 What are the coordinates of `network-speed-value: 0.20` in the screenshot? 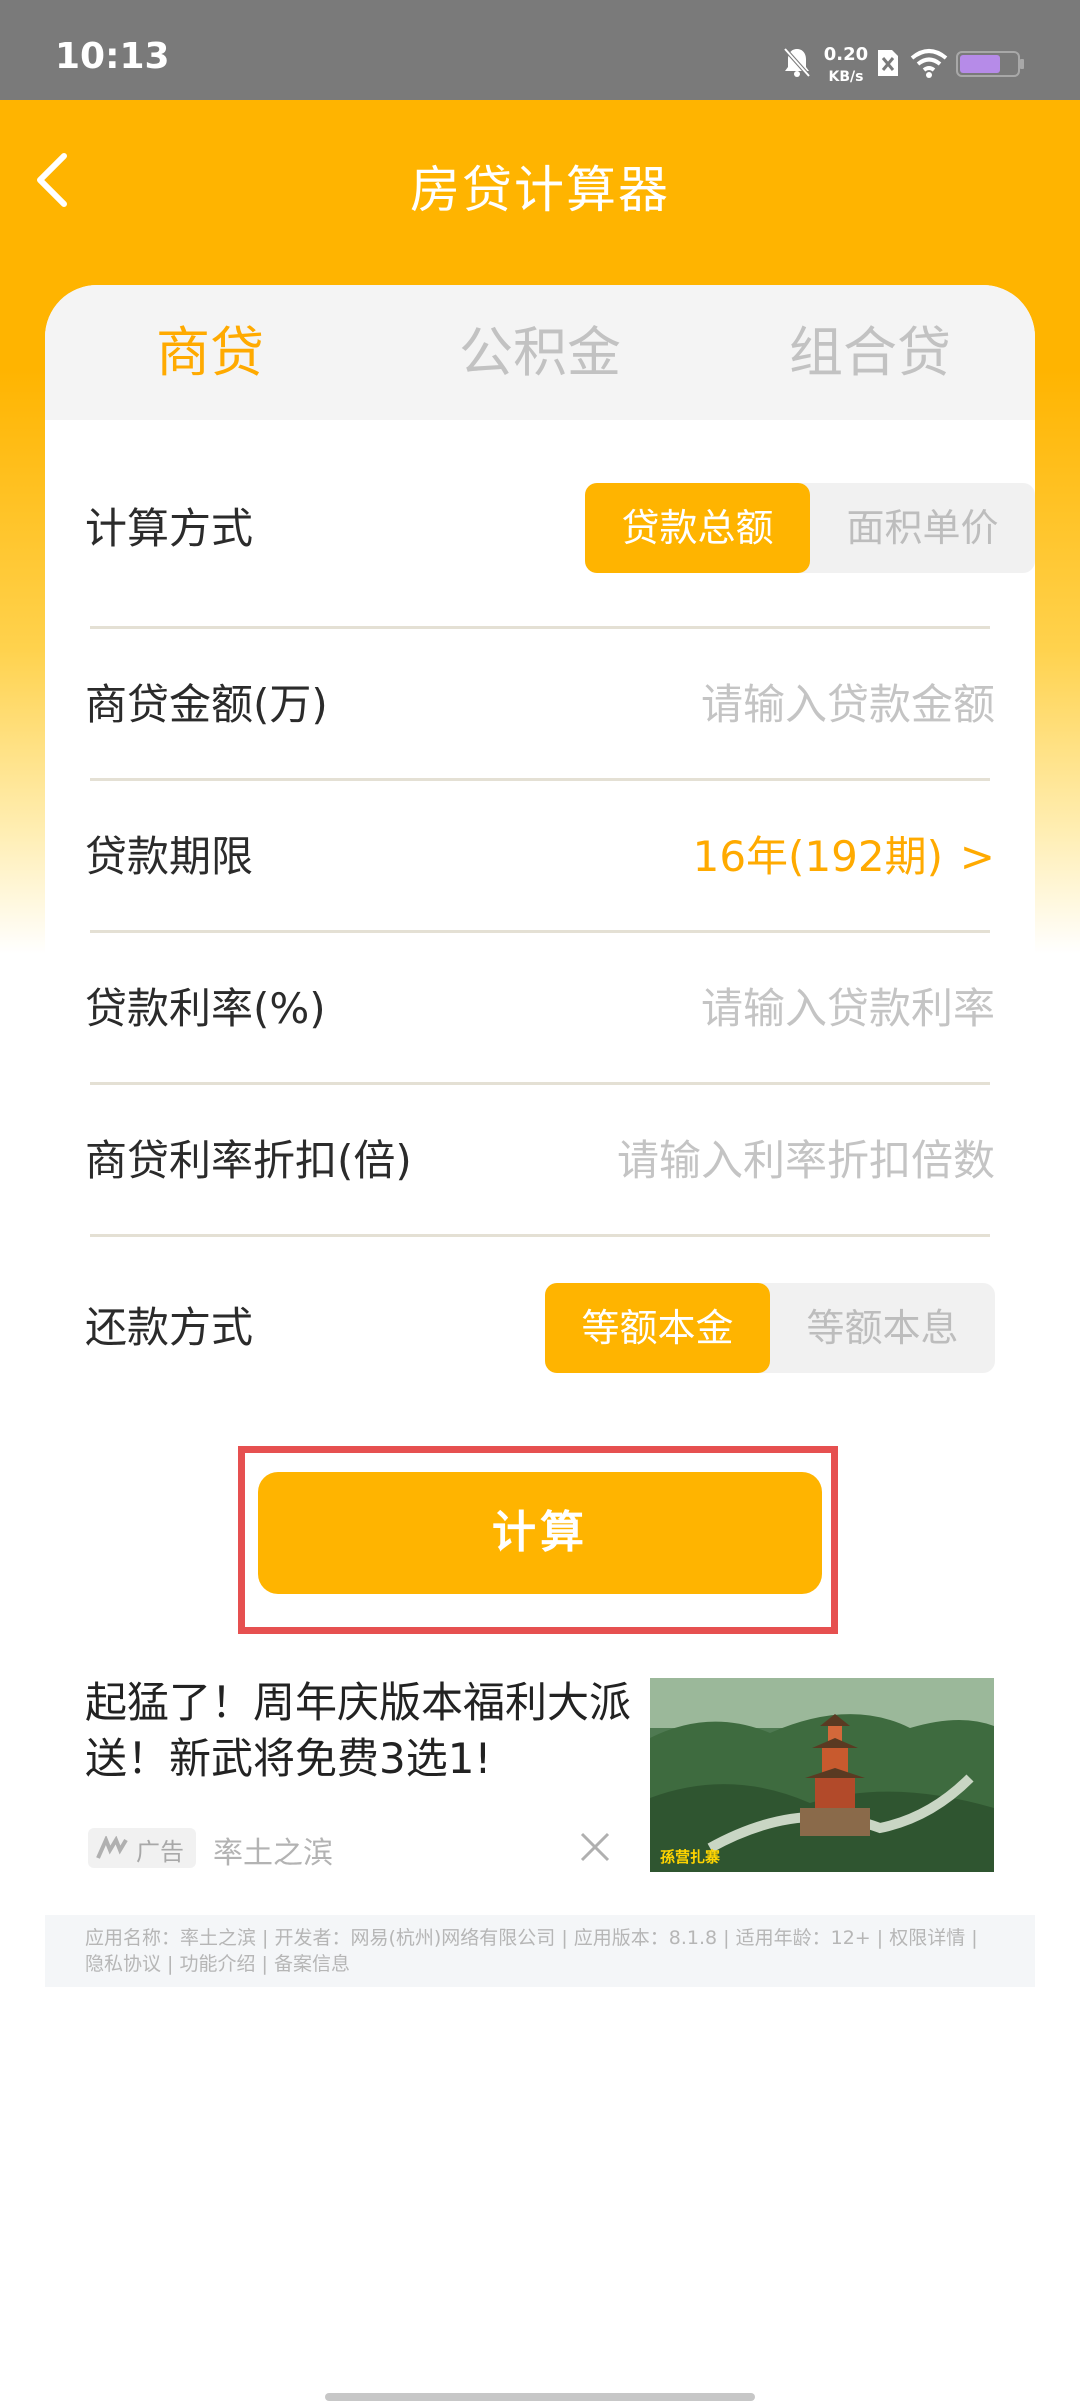 It's located at (846, 54).